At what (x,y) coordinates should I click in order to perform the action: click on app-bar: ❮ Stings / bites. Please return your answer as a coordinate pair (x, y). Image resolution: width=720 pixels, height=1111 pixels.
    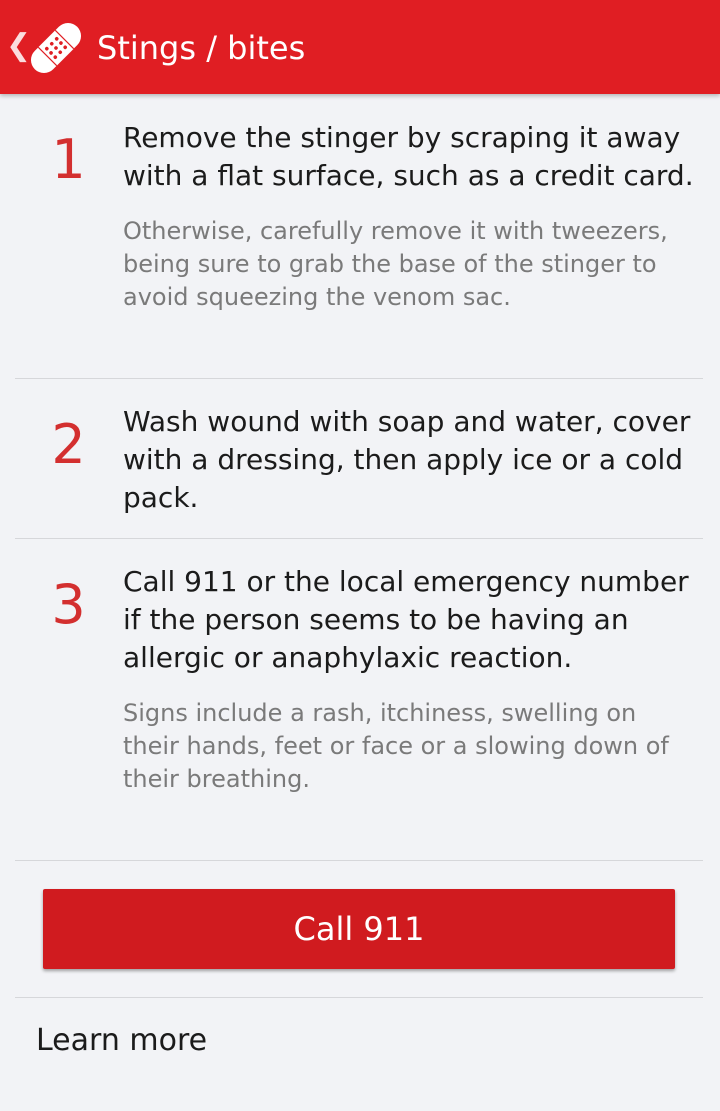
    Looking at the image, I should click on (360, 47).